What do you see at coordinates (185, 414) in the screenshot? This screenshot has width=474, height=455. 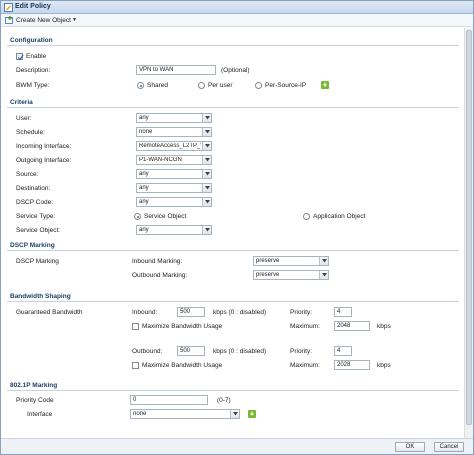 I see `dot1p-interface-select: none` at bounding box center [185, 414].